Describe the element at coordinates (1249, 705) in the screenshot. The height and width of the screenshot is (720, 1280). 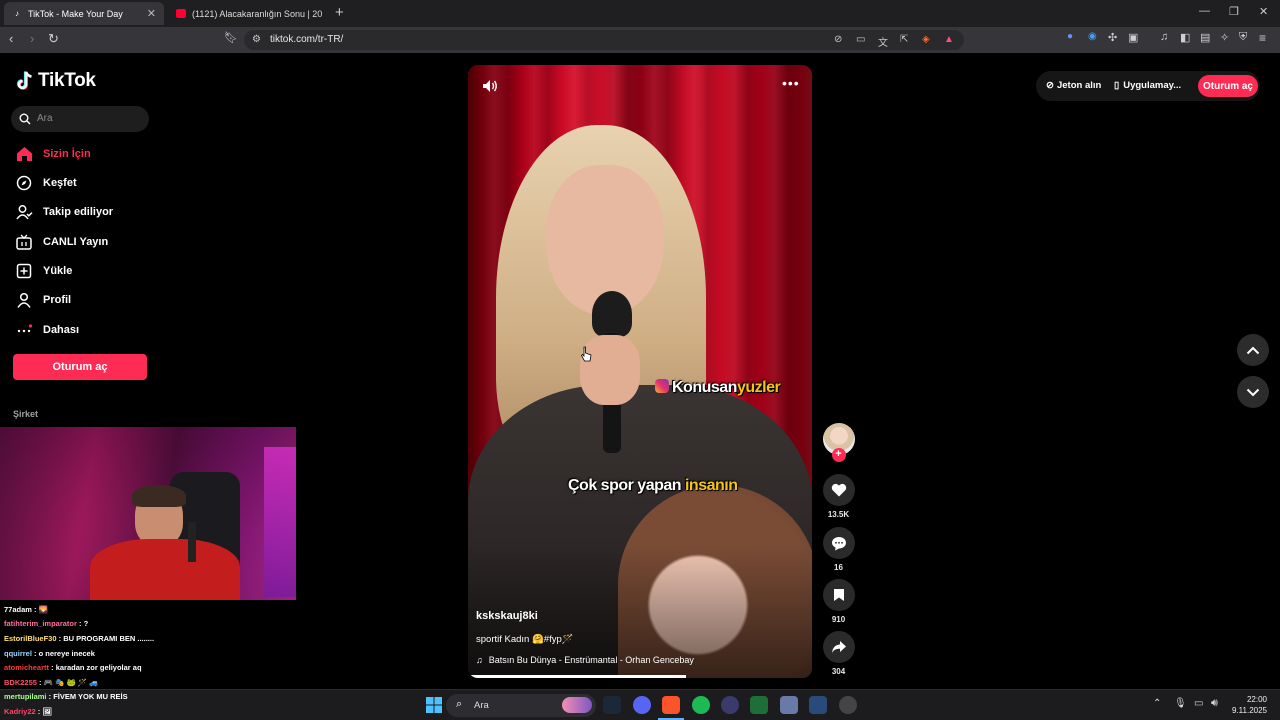
I see `system-clock: 22:00 9.11.2025` at that location.